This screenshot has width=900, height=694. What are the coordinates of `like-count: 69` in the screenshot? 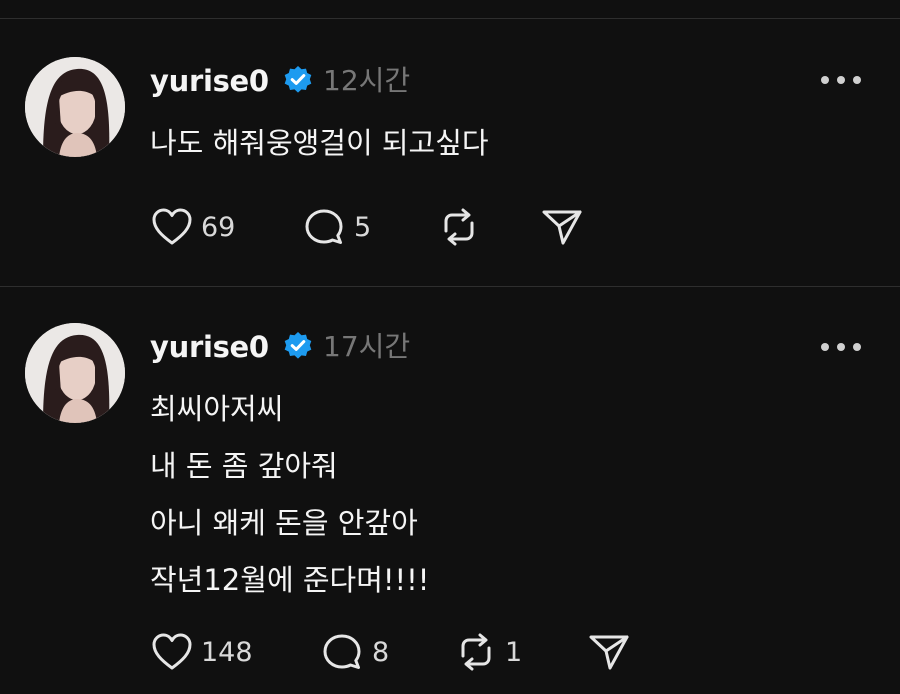 It's located at (218, 227).